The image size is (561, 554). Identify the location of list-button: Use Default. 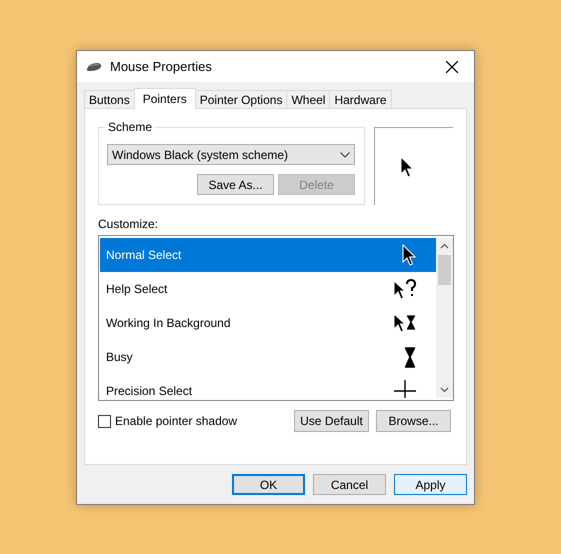
(331, 421).